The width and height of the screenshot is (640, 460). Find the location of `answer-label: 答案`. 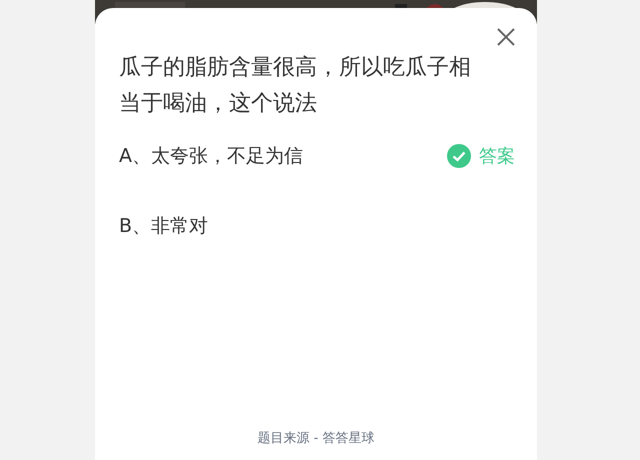

answer-label: 答案 is located at coordinates (497, 156).